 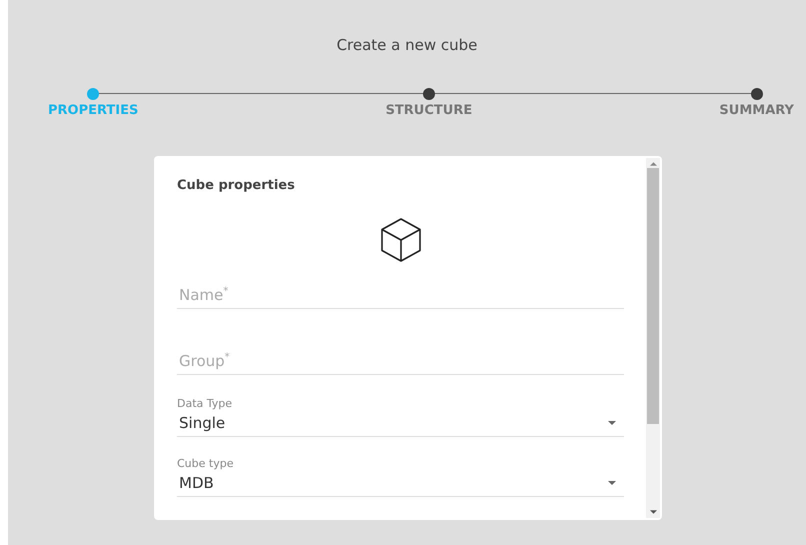 I want to click on field-label: Data Type, so click(x=205, y=403).